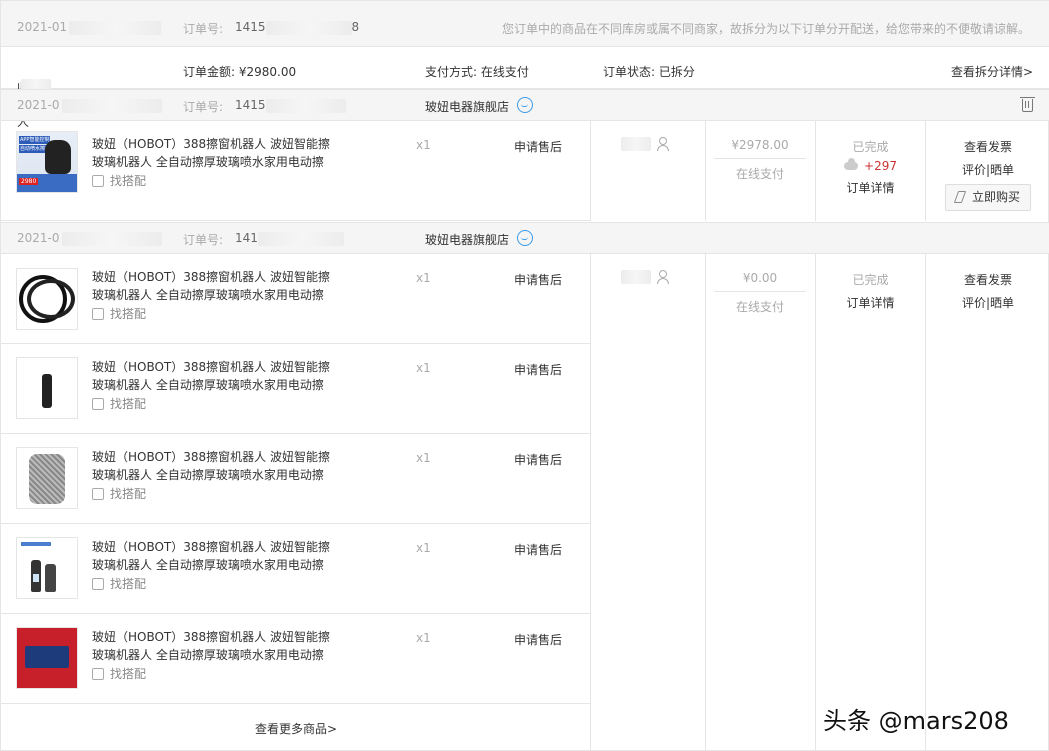 Image resolution: width=1049 pixels, height=751 pixels. What do you see at coordinates (35, 140) in the screenshot?
I see `thumb-badge: APP智能控制` at bounding box center [35, 140].